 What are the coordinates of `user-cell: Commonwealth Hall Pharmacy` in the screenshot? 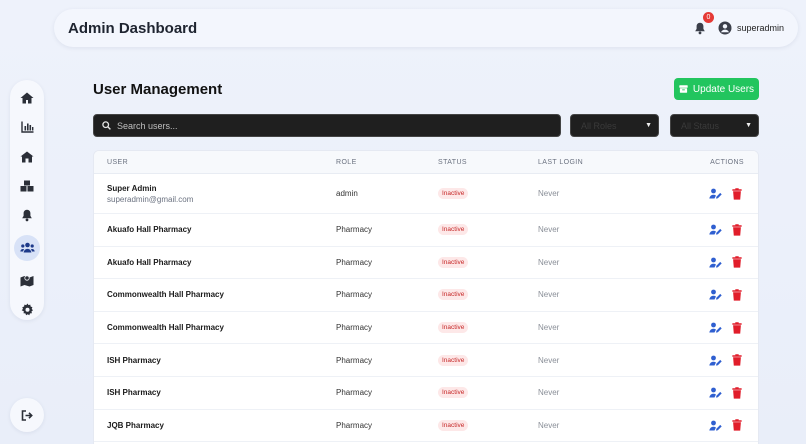 It's located at (208, 327).